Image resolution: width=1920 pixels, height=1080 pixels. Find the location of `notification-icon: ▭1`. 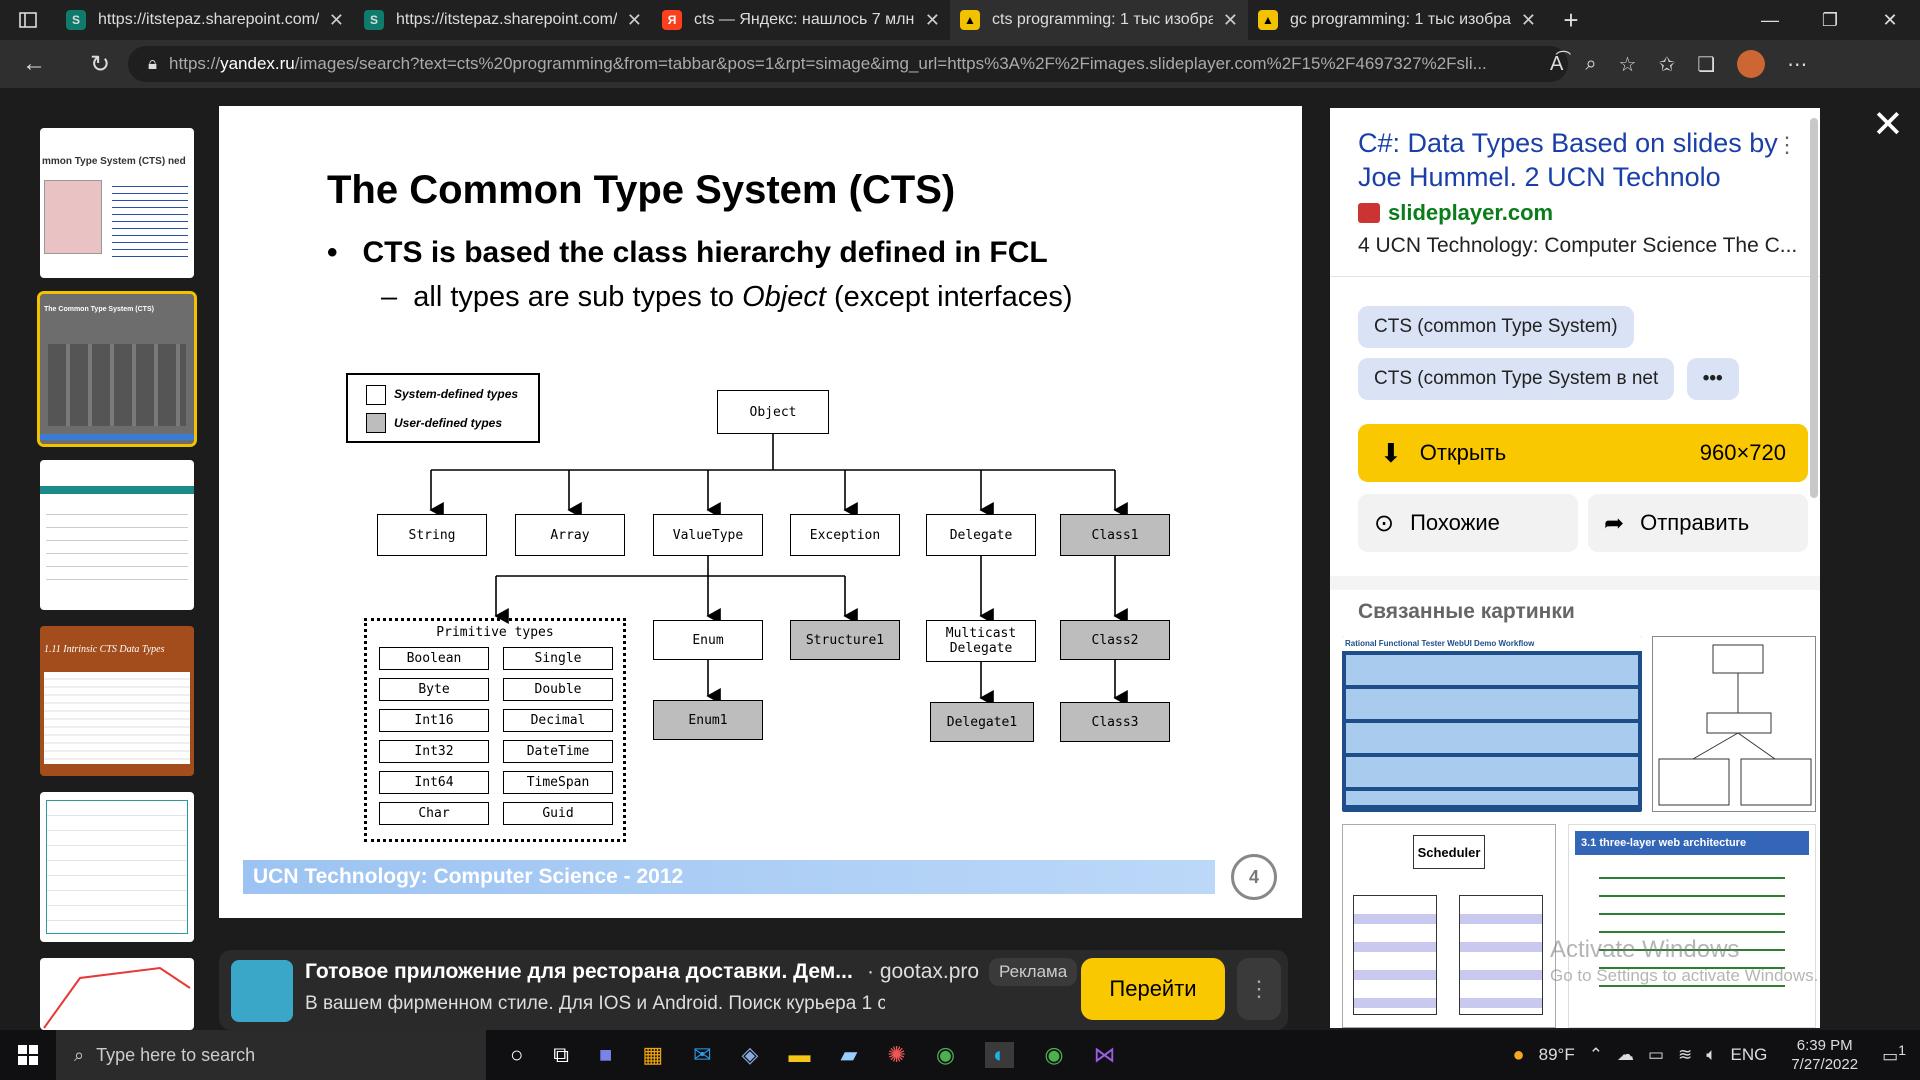

notification-icon: ▭1 is located at coordinates (1894, 1055).